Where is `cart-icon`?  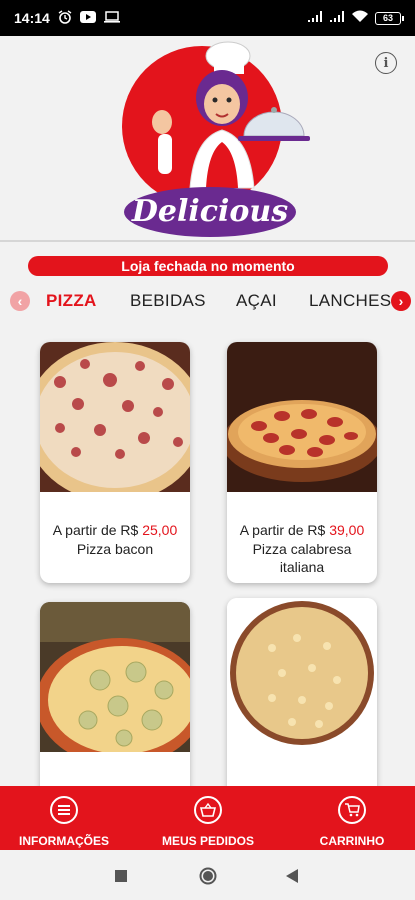
cart-icon is located at coordinates (352, 810).